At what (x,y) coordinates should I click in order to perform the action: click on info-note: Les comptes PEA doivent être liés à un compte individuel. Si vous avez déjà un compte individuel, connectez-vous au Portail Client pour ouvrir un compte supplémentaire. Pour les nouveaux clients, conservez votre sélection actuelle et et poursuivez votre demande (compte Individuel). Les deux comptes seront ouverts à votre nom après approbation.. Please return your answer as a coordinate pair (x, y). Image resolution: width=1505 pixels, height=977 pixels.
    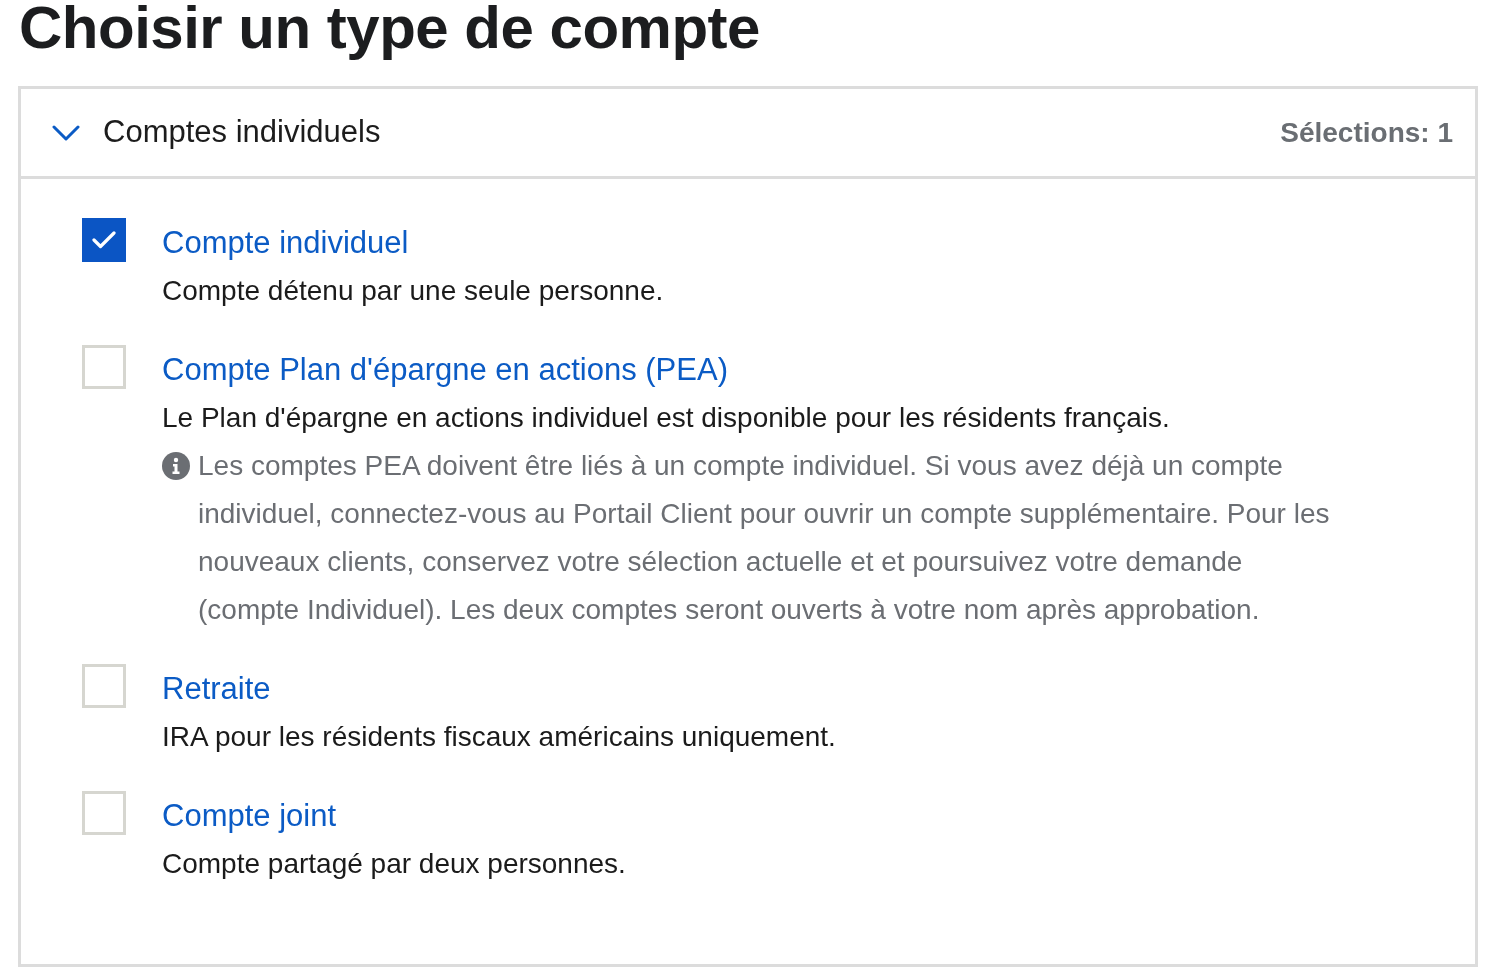
    Looking at the image, I should click on (764, 538).